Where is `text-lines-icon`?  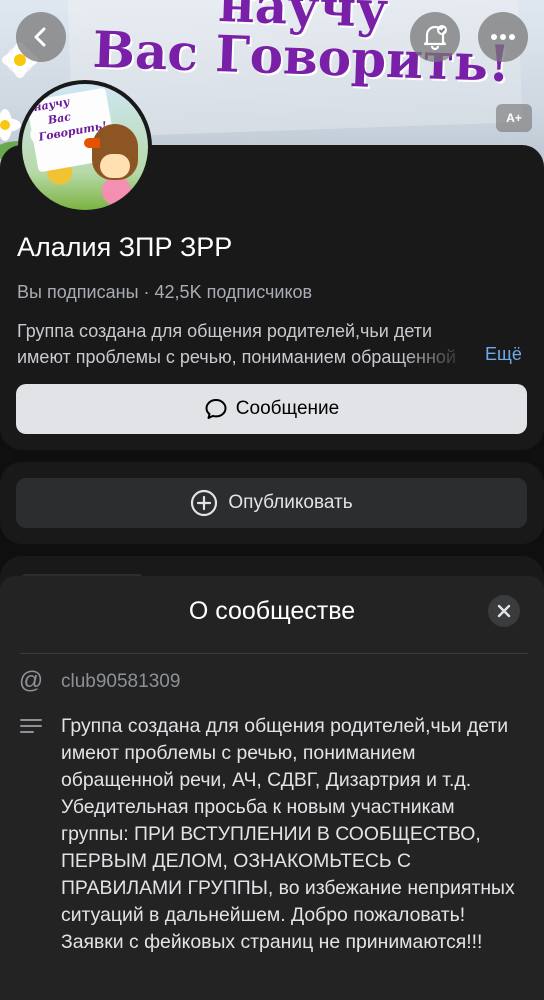
text-lines-icon is located at coordinates (31, 726).